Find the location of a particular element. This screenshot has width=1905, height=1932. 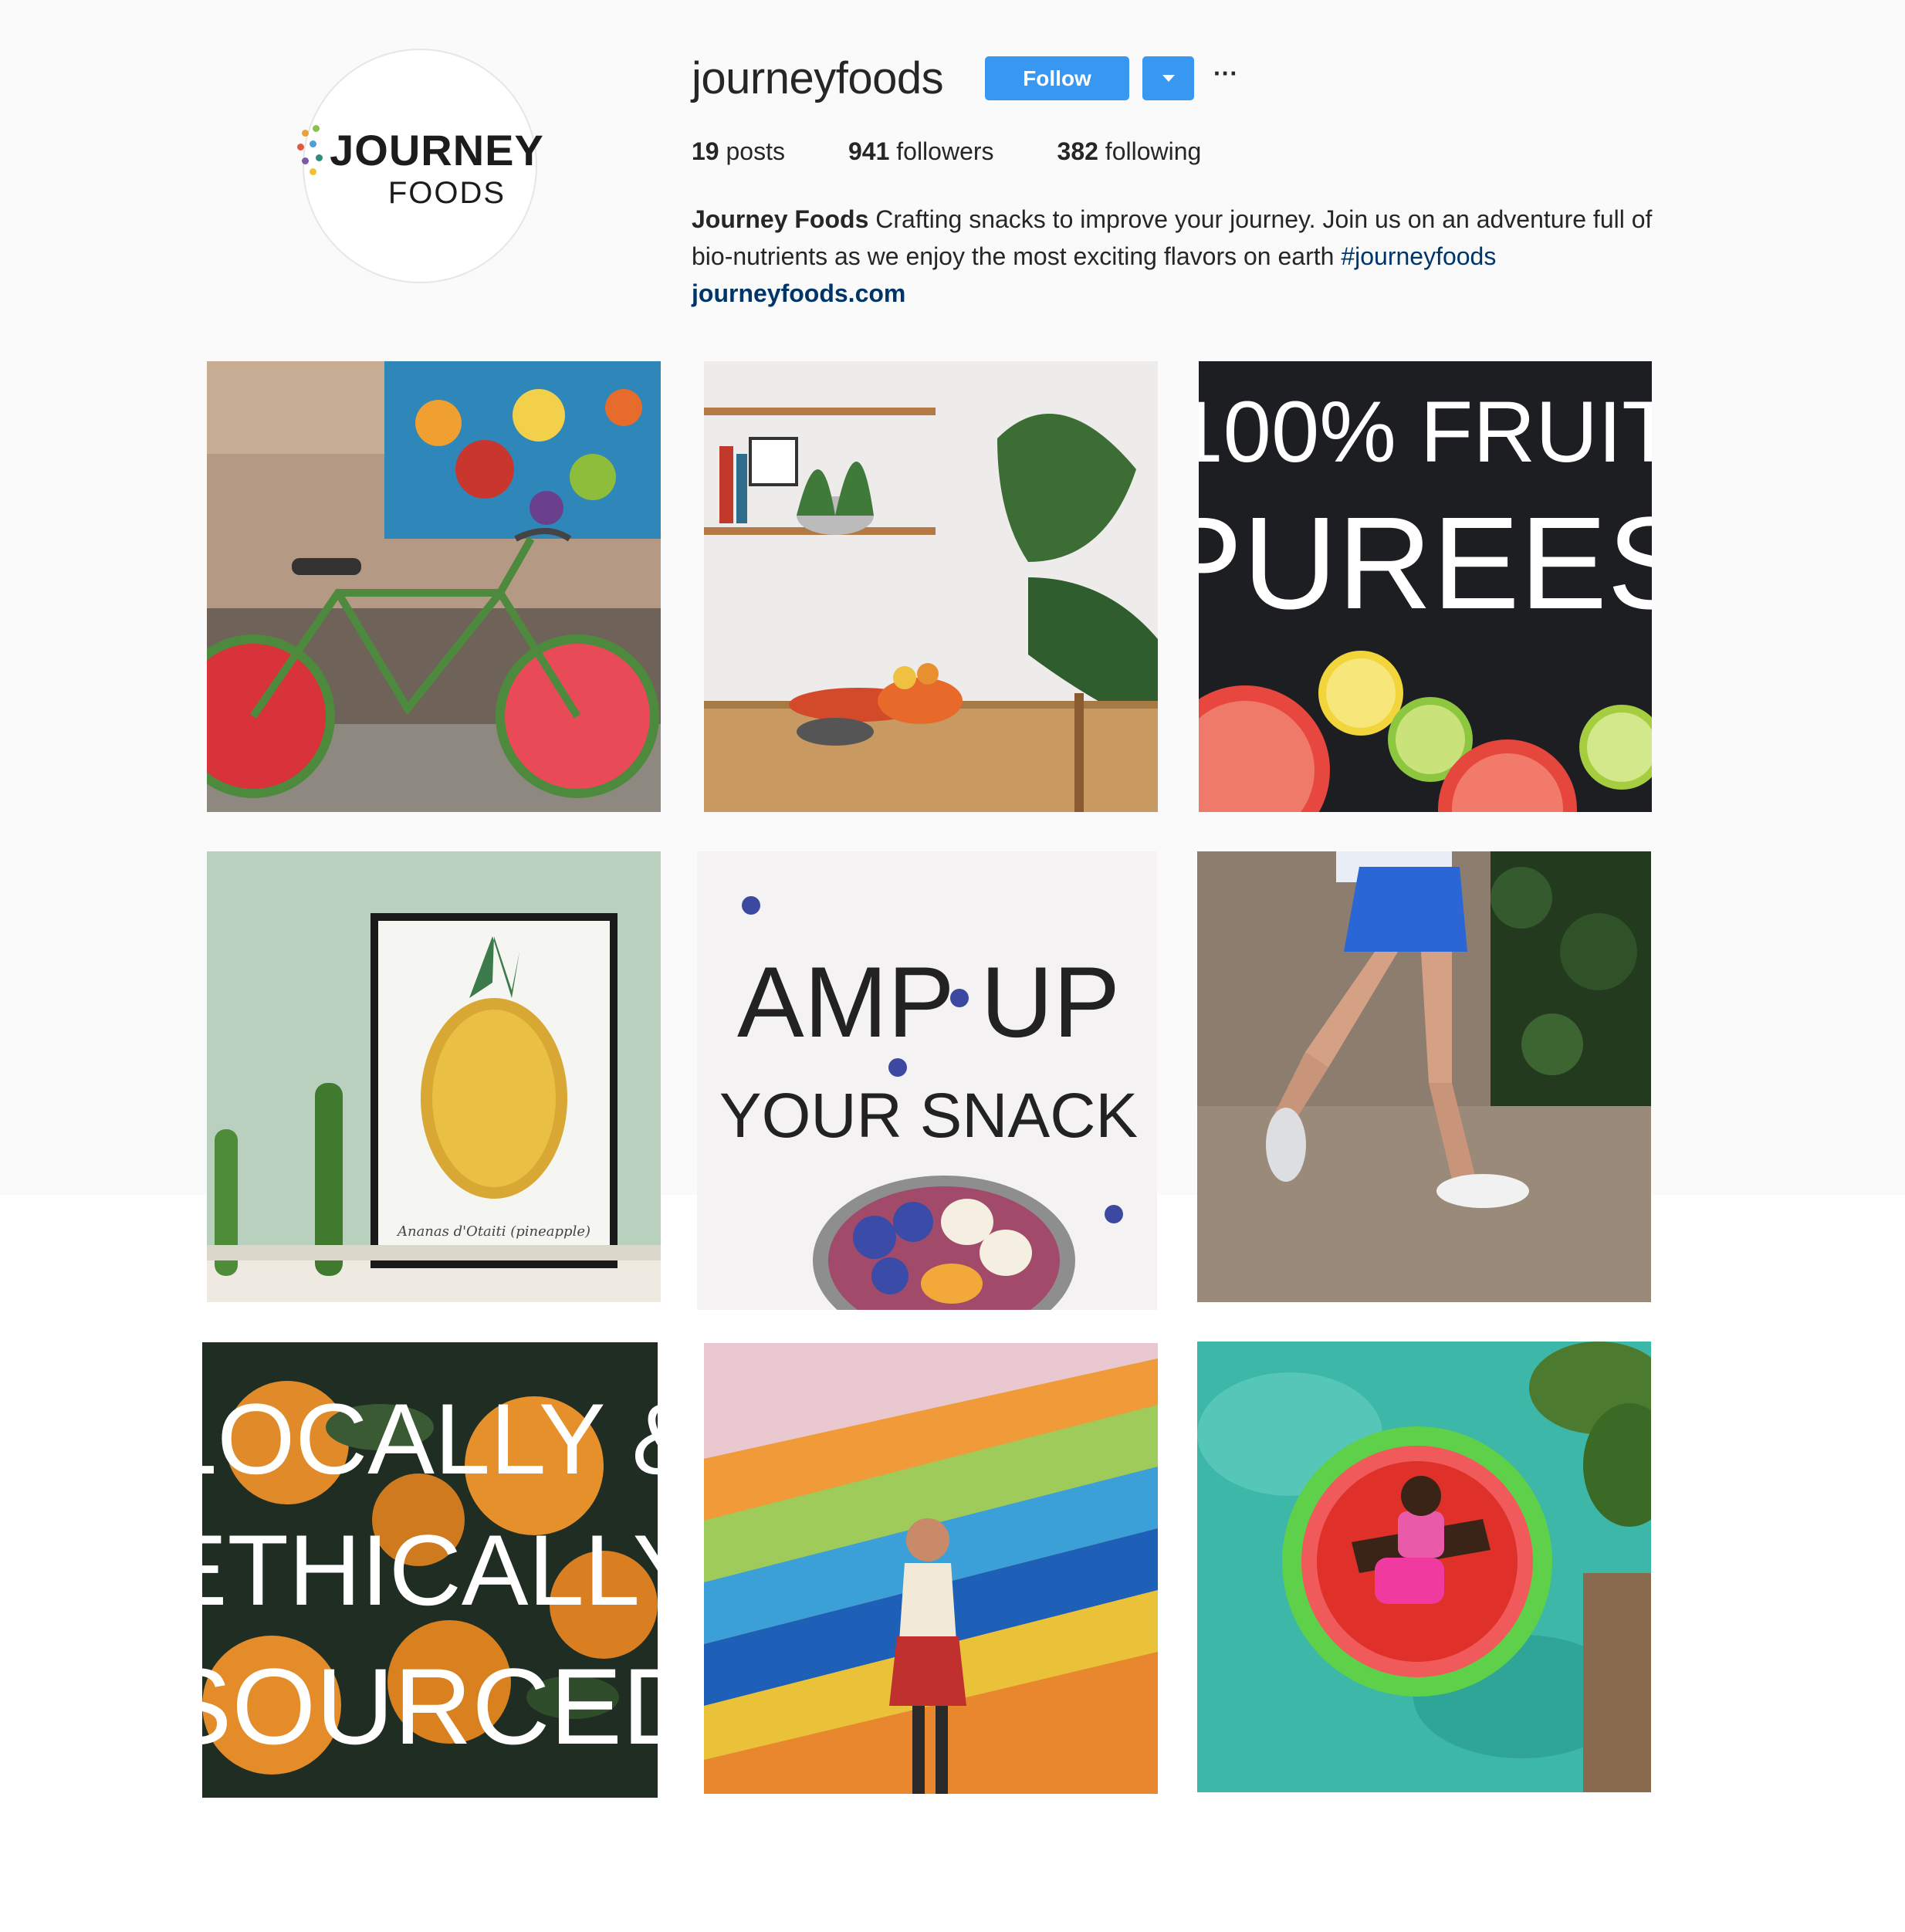

pool-float-image is located at coordinates (1424, 1567).